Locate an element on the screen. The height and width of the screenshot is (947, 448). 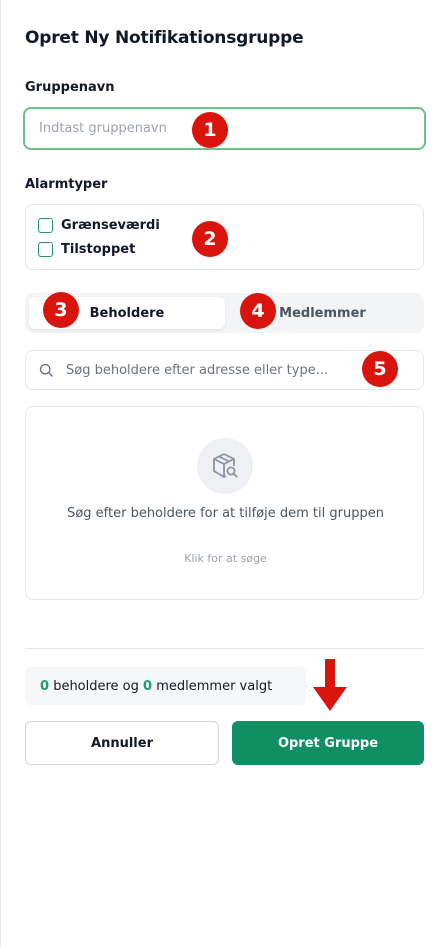
empty-state-icon-circle is located at coordinates (225, 466).